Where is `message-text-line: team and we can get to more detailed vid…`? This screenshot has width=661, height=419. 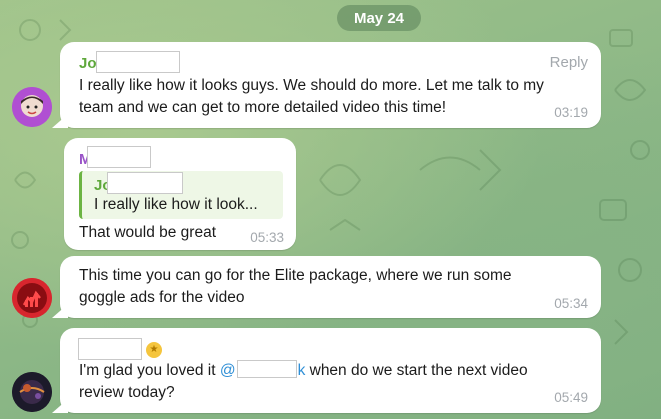
message-text-line: team and we can get to more detailed vid… is located at coordinates (263, 107).